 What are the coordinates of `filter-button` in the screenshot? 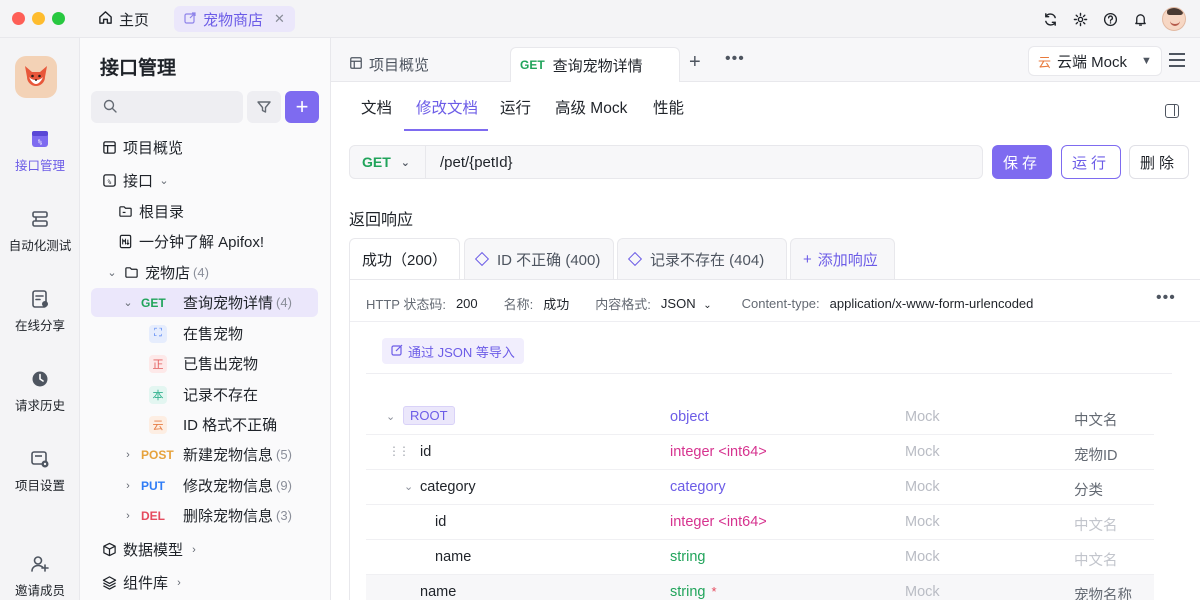 It's located at (264, 107).